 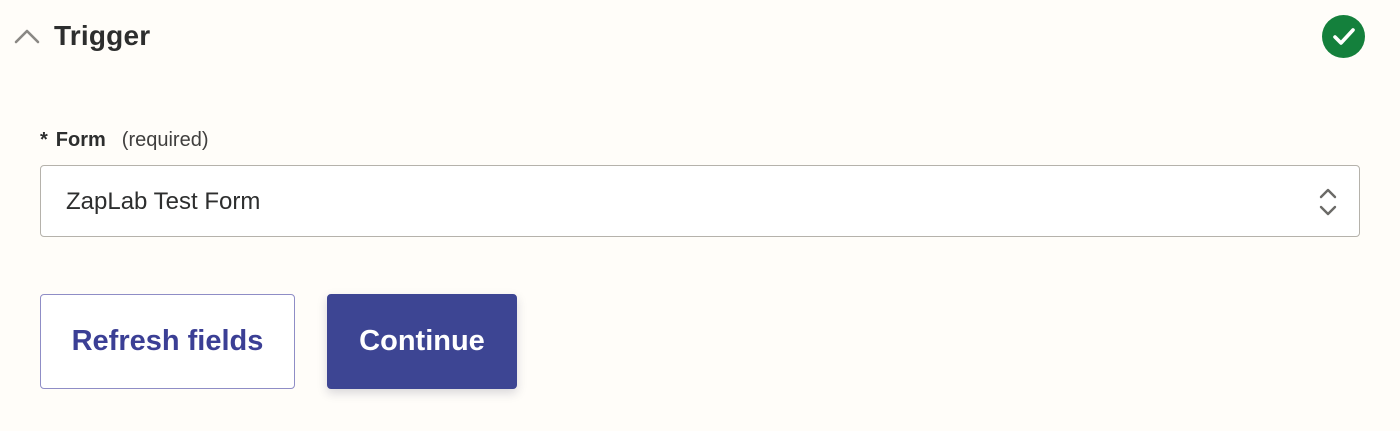 What do you see at coordinates (27, 36) in the screenshot?
I see `chevron-up-icon` at bounding box center [27, 36].